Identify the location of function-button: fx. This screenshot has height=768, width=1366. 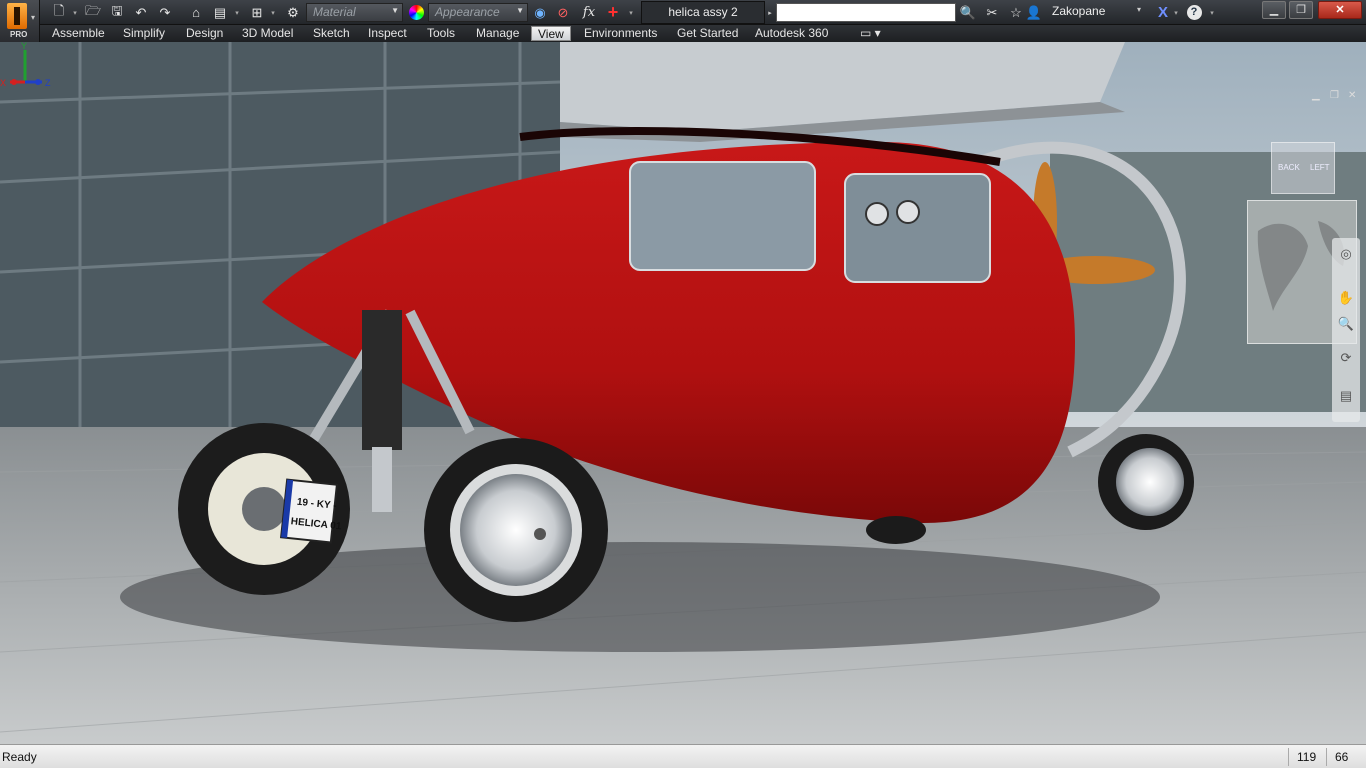
(589, 12).